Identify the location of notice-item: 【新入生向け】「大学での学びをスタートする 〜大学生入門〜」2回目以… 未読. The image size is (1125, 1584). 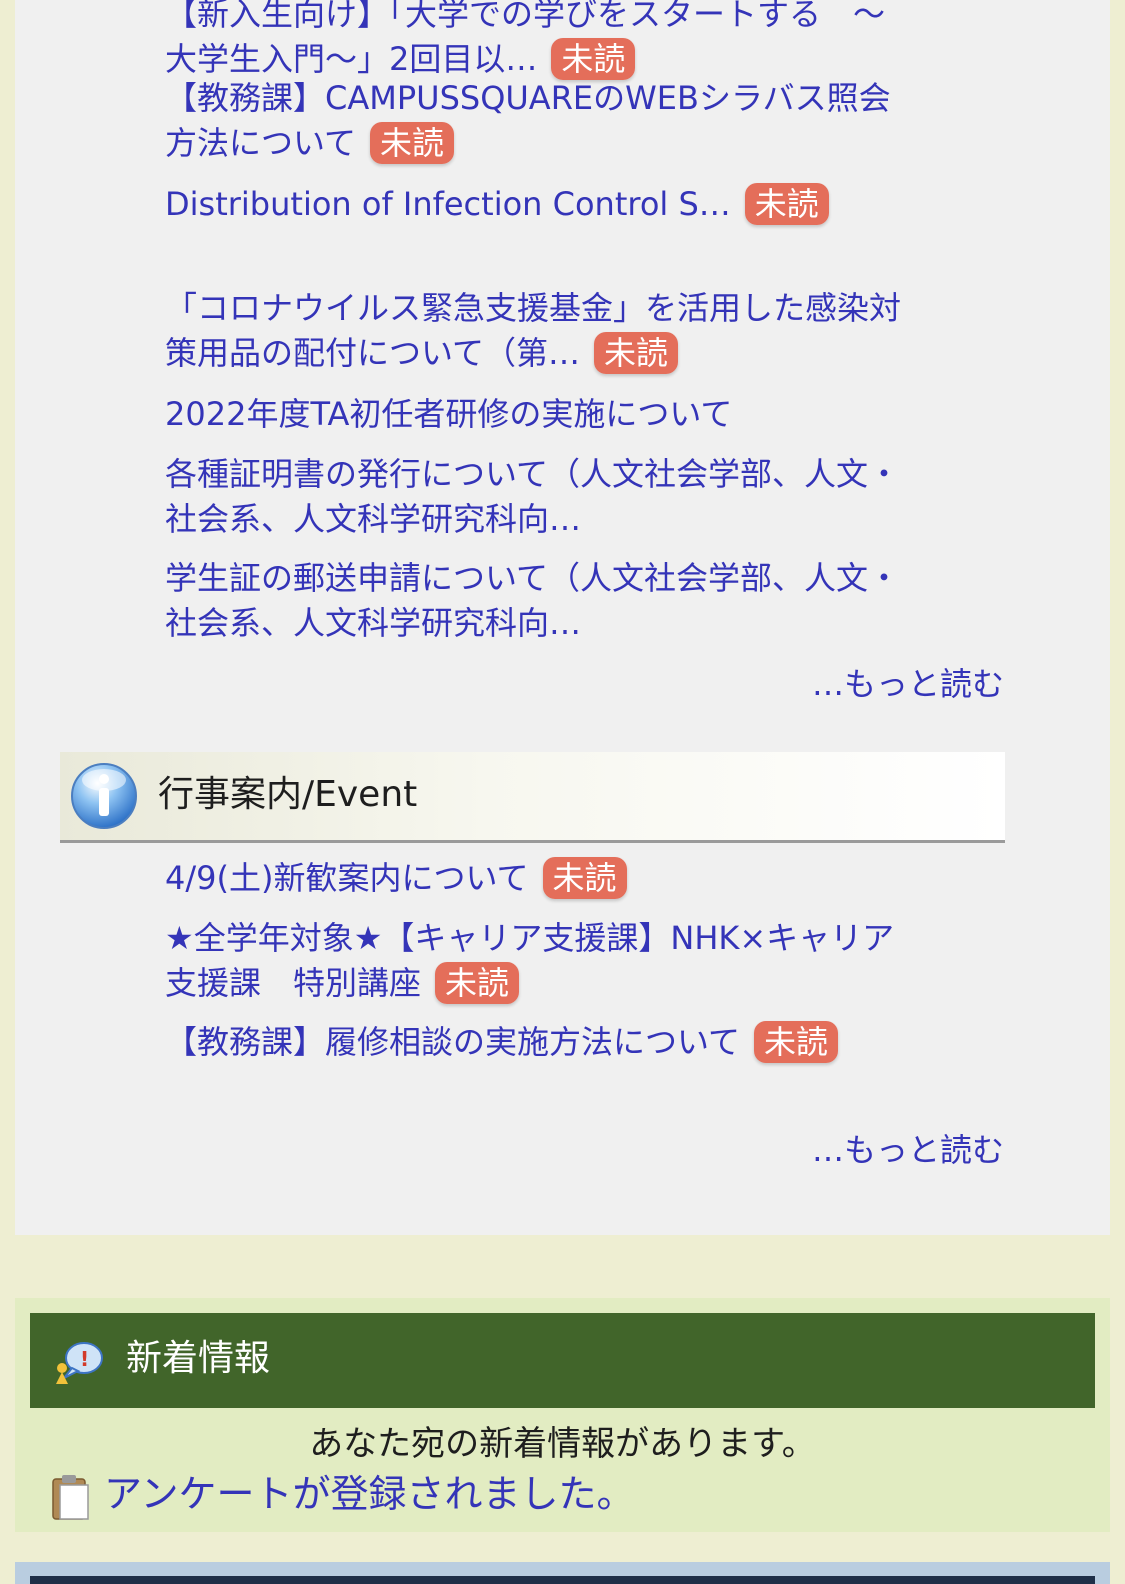
(535, 41).